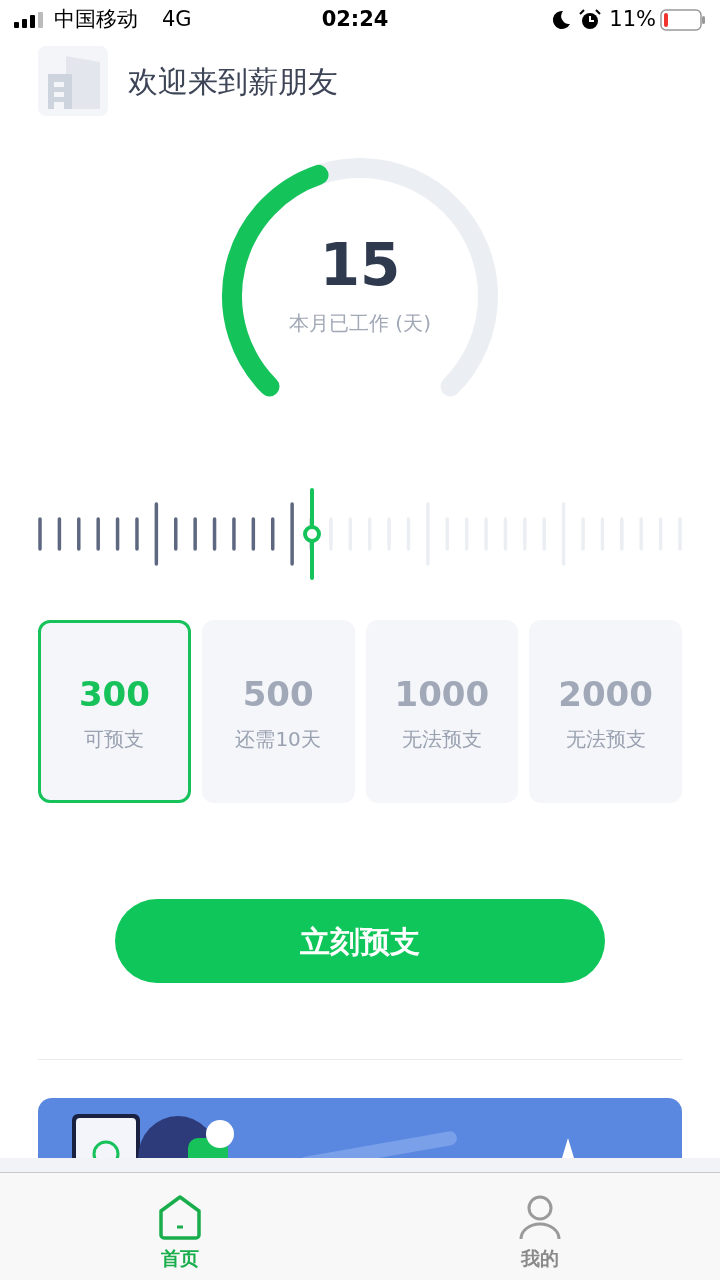  What do you see at coordinates (360, 323) in the screenshot?
I see `days-worked-caption: 本月已工作 (天)` at bounding box center [360, 323].